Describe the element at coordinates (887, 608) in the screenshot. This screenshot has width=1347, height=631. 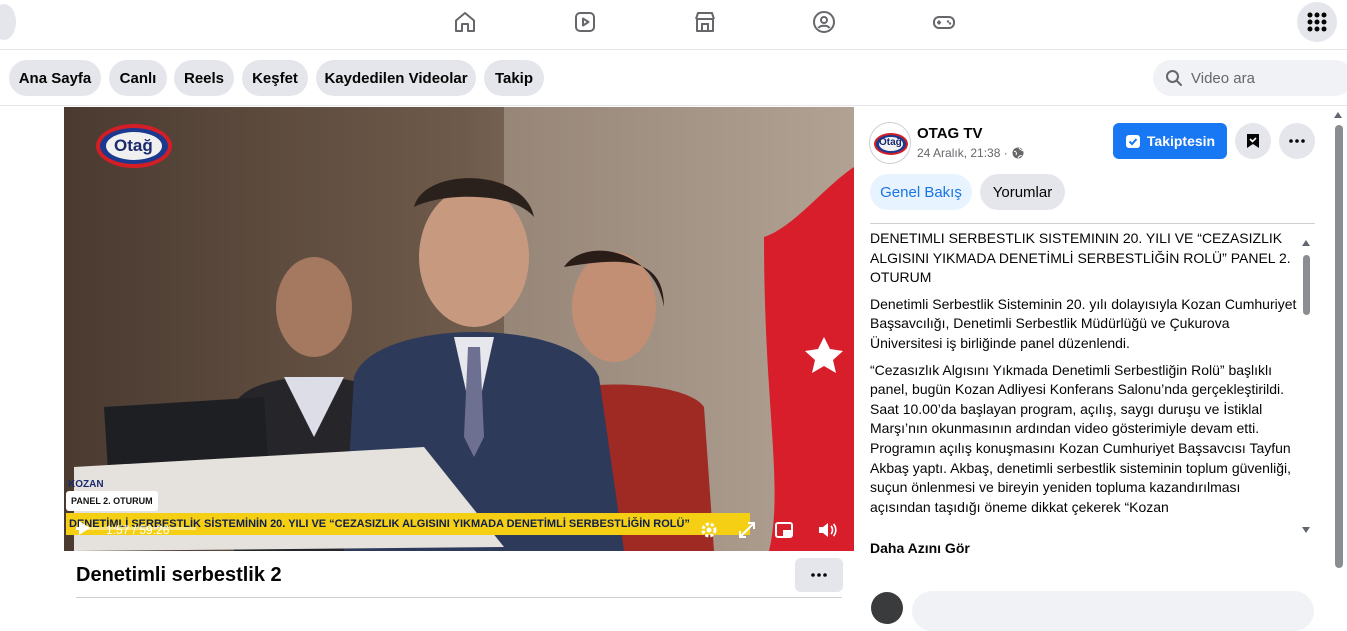
I see `avatar` at that location.